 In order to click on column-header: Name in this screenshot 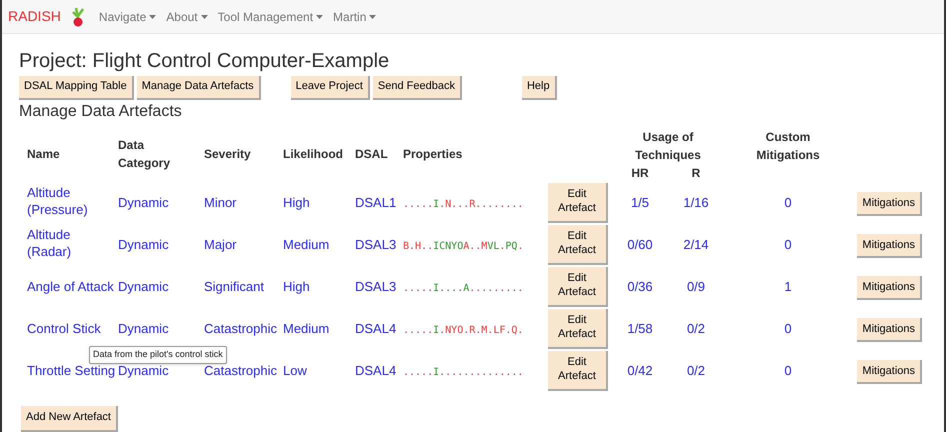, I will do `click(43, 154)`.